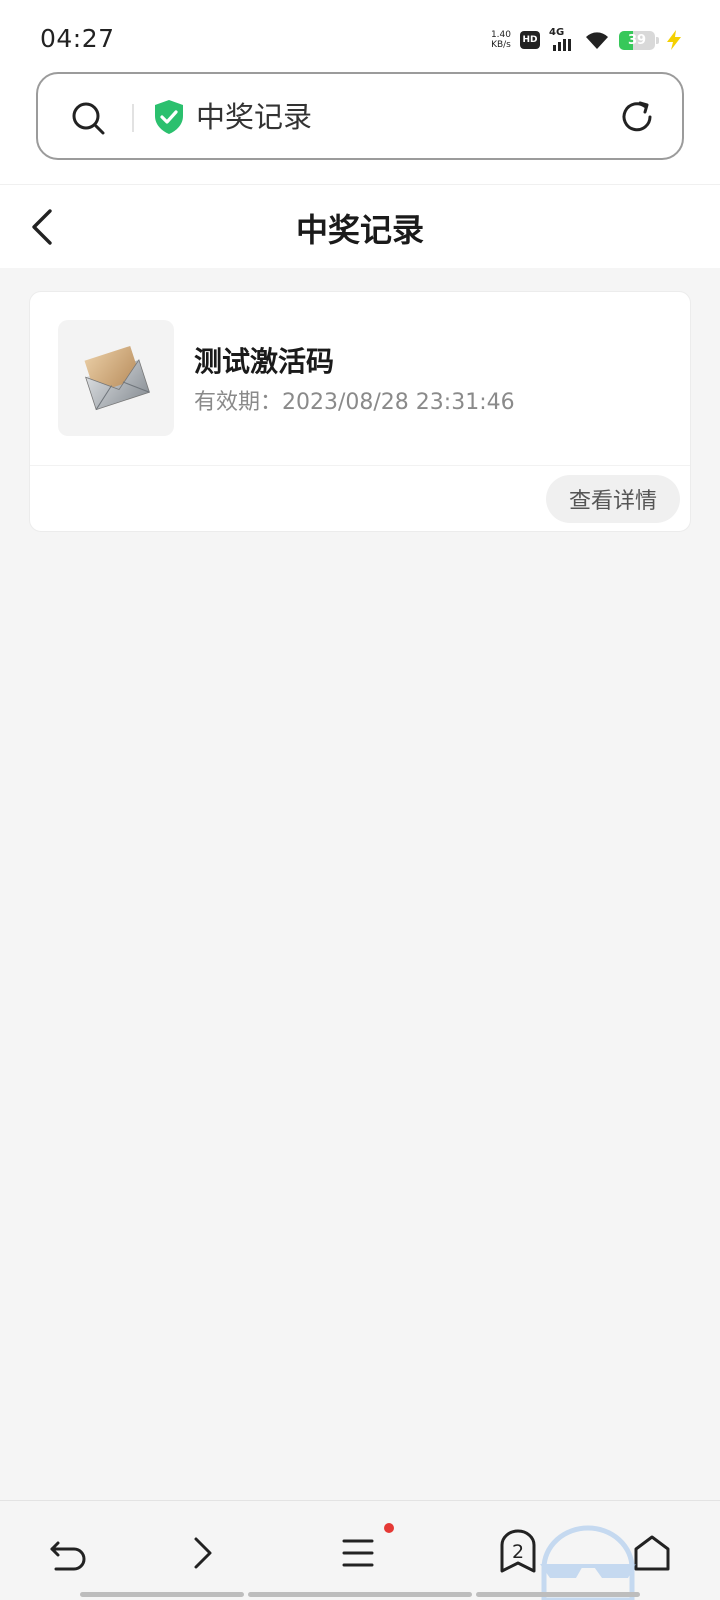  Describe the element at coordinates (360, 36) in the screenshot. I see `status-bar: 04:27 1.40 KB/s HD 4G 39` at that location.